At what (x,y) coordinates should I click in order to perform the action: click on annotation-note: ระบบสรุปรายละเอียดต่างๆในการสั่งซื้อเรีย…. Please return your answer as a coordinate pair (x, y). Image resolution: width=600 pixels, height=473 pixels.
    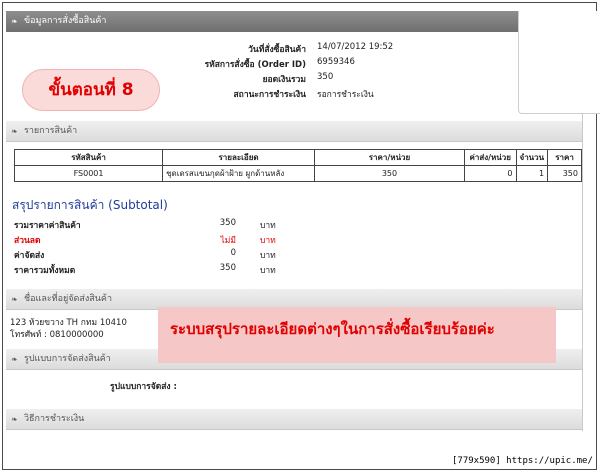
    Looking at the image, I should click on (357, 335).